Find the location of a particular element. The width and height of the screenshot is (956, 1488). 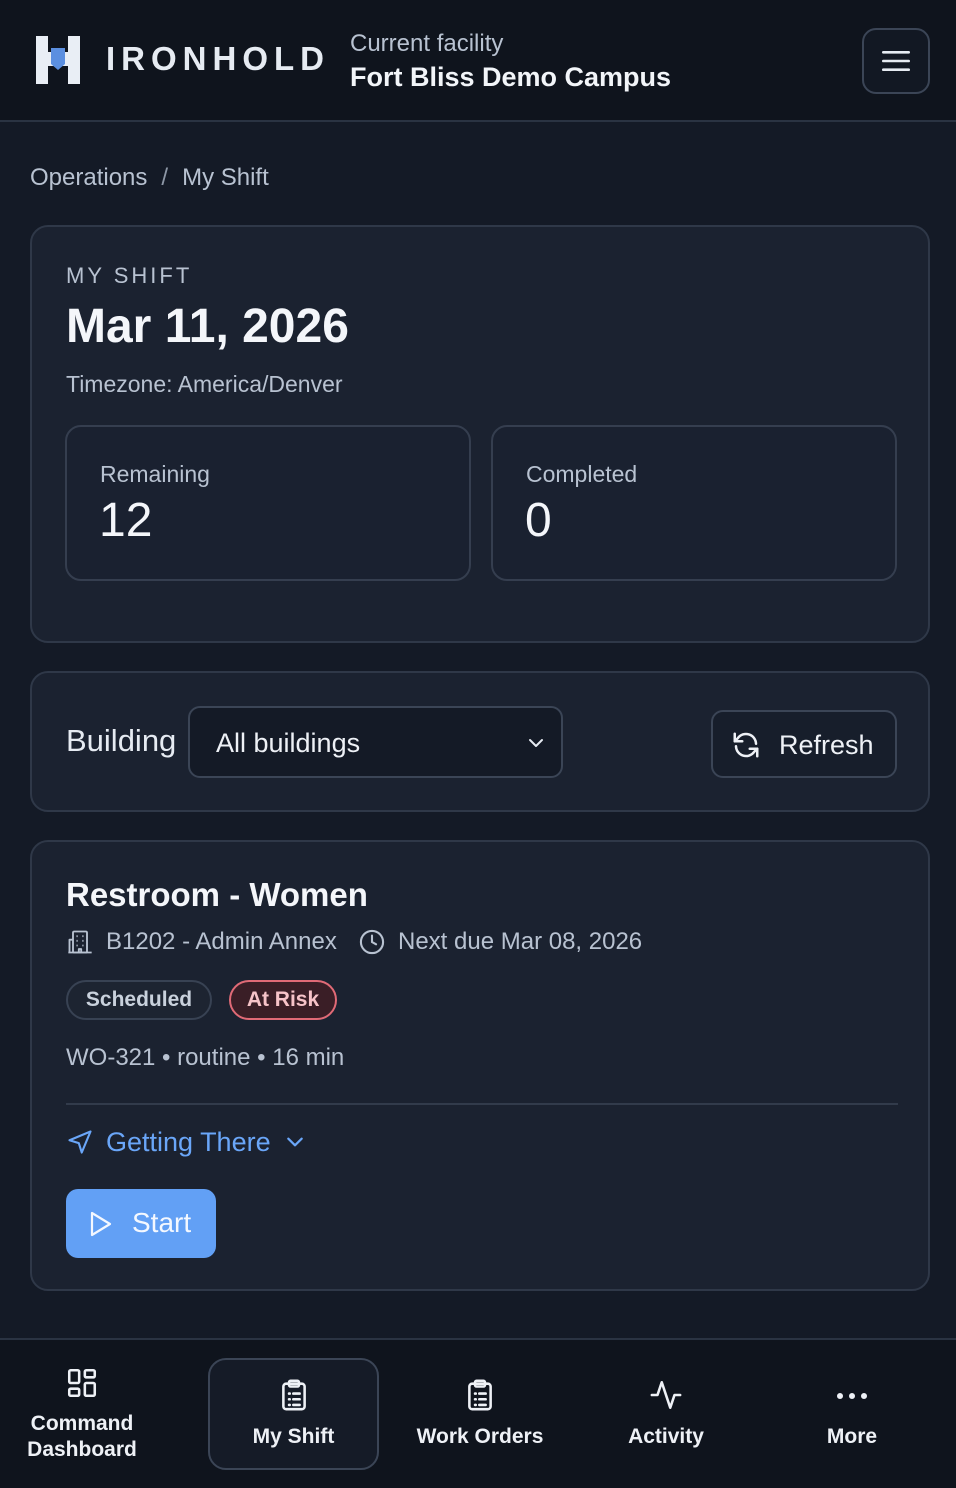

brand-name: IRONHOLD is located at coordinates (218, 58).